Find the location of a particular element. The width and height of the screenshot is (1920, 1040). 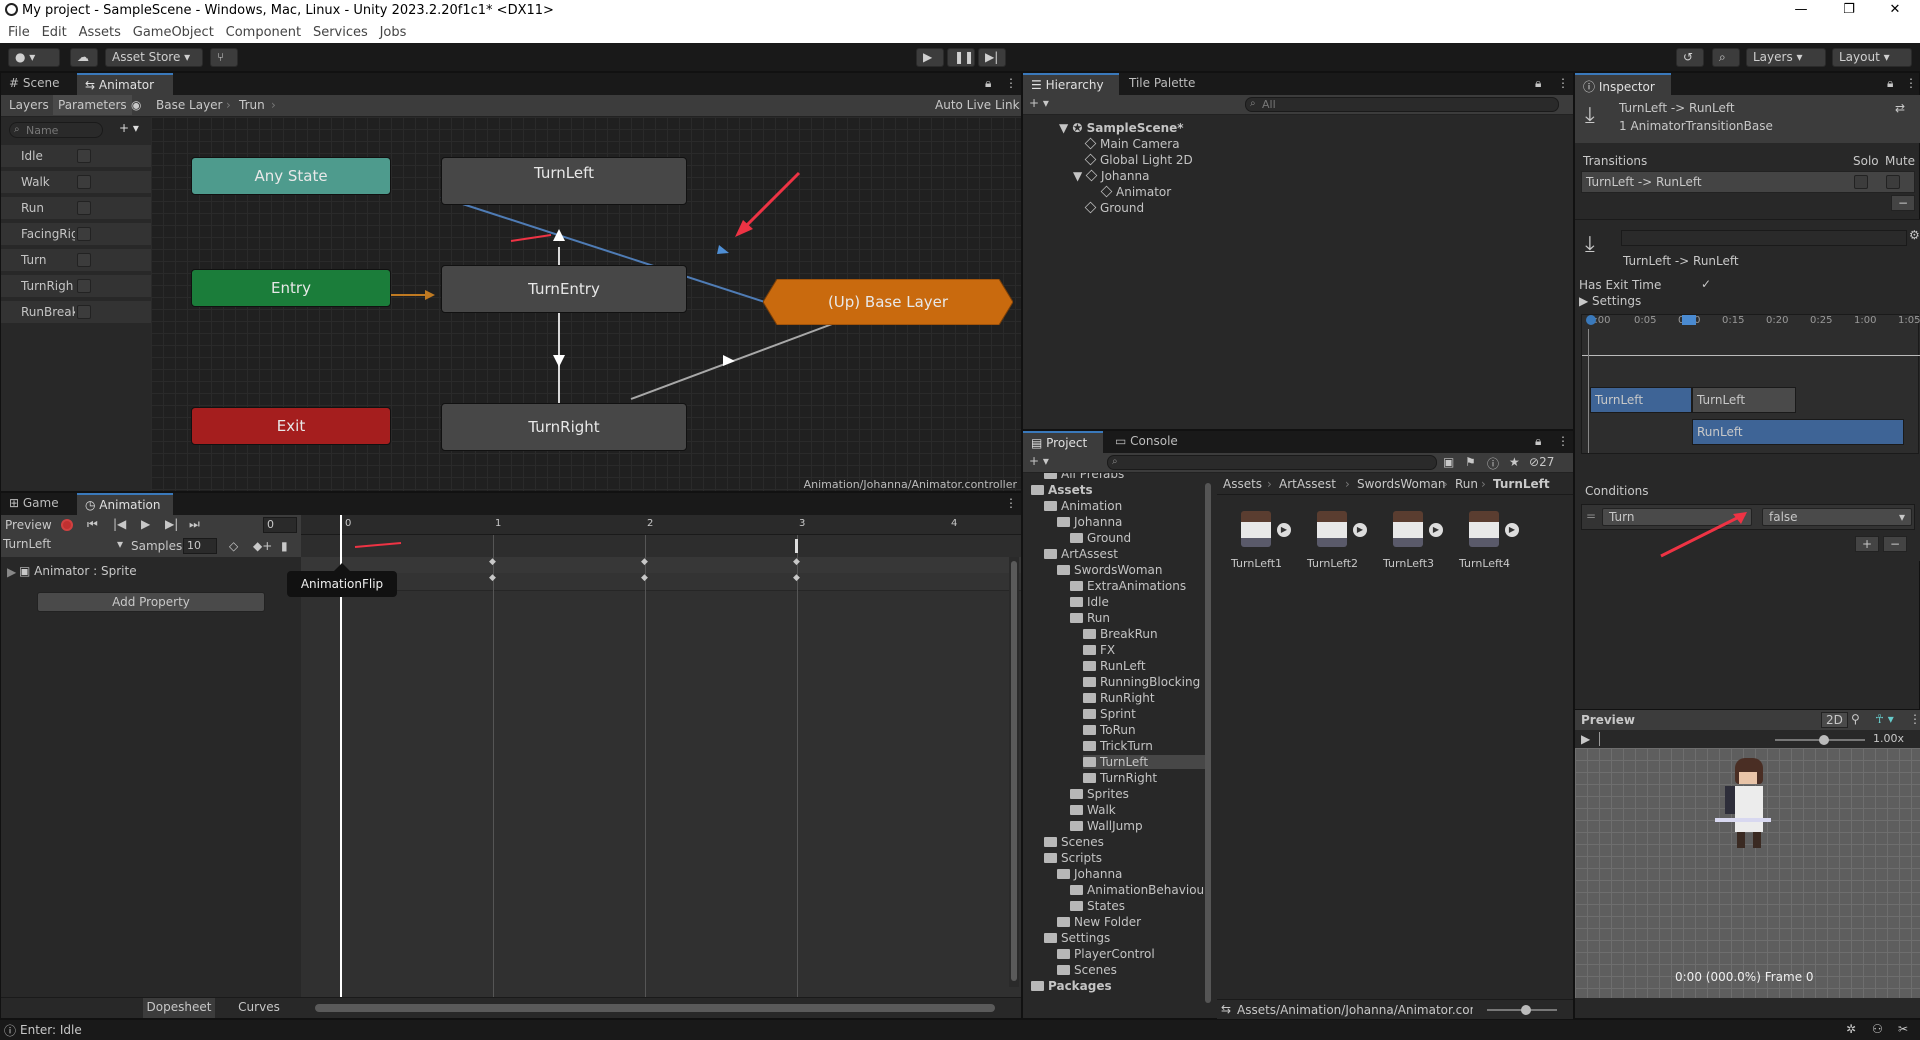

project-tree-item: States is located at coordinates (1097, 906).